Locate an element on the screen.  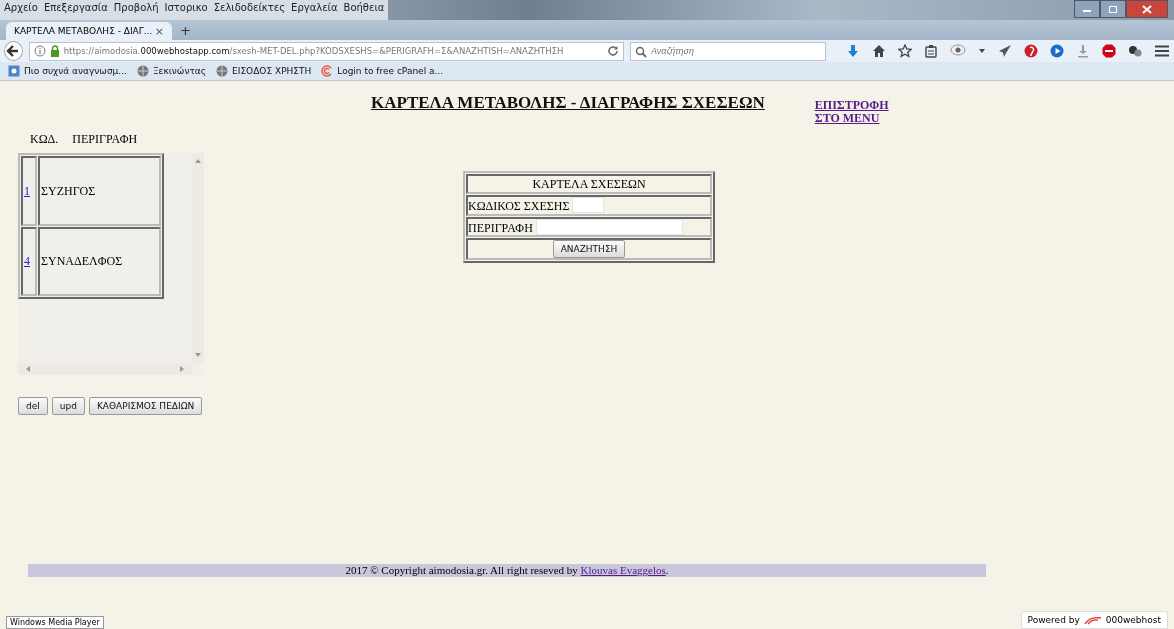
menu-item: Βοήθεια is located at coordinates (364, 10).